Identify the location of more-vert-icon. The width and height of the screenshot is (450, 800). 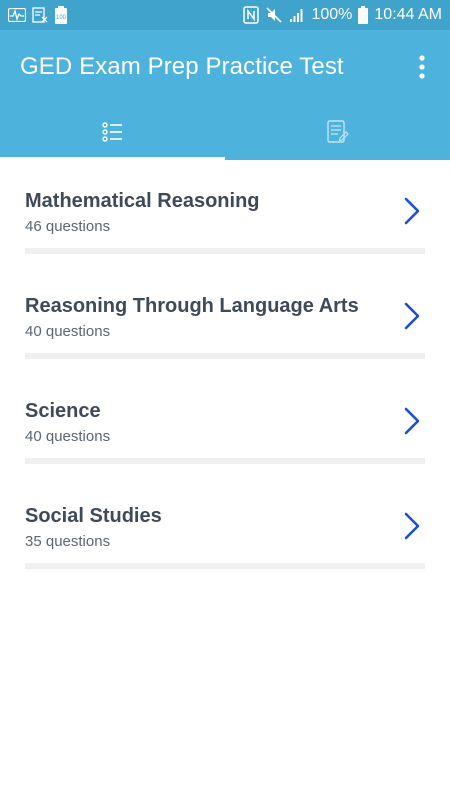
(422, 67).